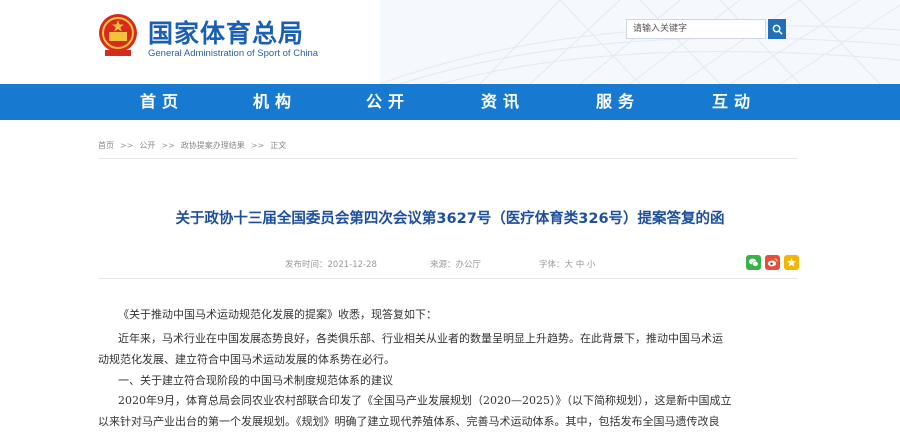  What do you see at coordinates (162, 102) in the screenshot?
I see `nav-item-home: 首页` at bounding box center [162, 102].